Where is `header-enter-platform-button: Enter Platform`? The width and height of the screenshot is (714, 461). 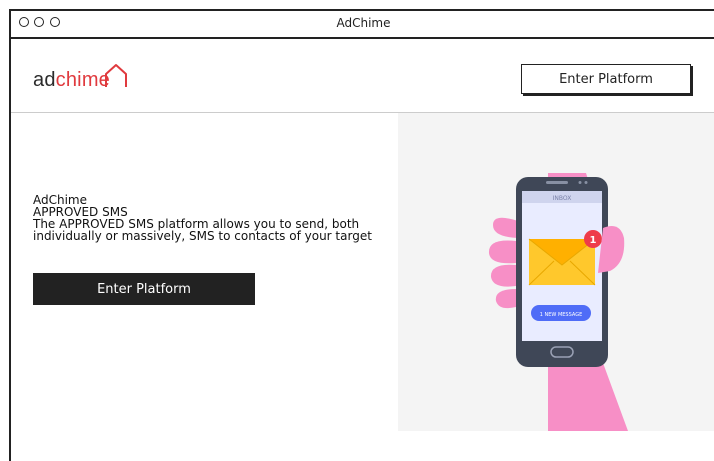
header-enter-platform-button: Enter Platform is located at coordinates (606, 79).